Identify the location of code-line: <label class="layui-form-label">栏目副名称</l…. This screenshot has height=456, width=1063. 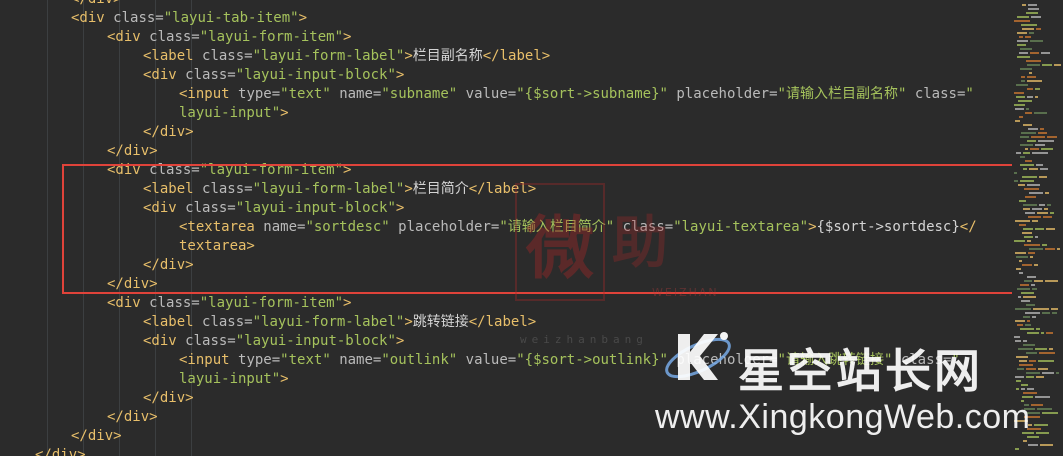
(346, 56).